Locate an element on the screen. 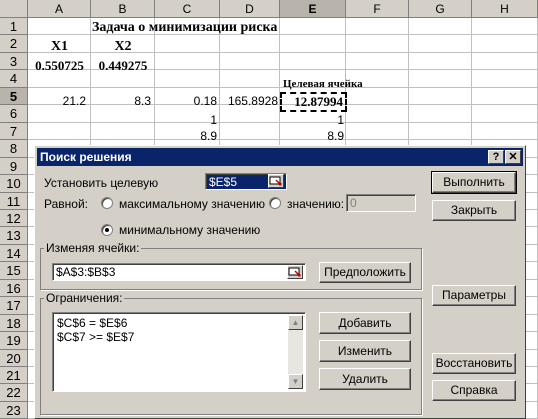  cell-b2: X2 is located at coordinates (123, 46).